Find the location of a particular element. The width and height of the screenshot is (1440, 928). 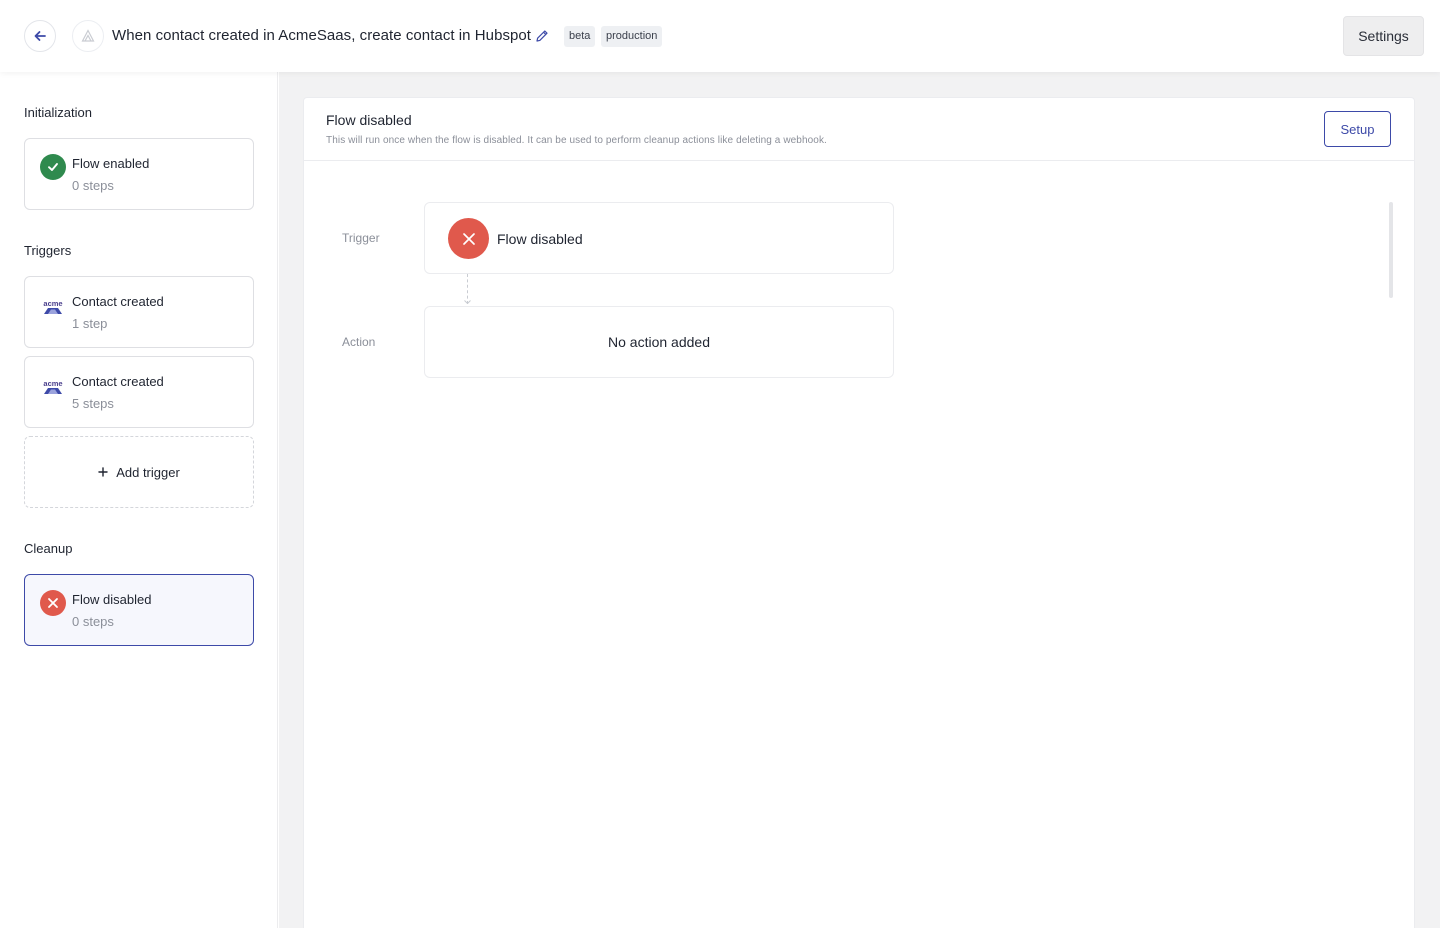

check-circle-icon is located at coordinates (53, 167).